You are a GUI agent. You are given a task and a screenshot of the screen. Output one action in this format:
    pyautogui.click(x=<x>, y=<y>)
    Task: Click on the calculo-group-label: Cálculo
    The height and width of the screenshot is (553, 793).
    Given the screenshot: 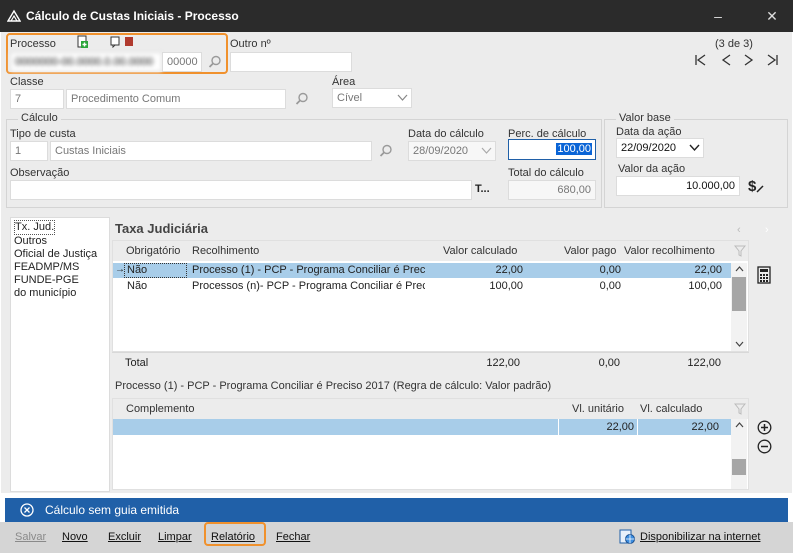 What is the action you would take?
    pyautogui.click(x=39, y=118)
    